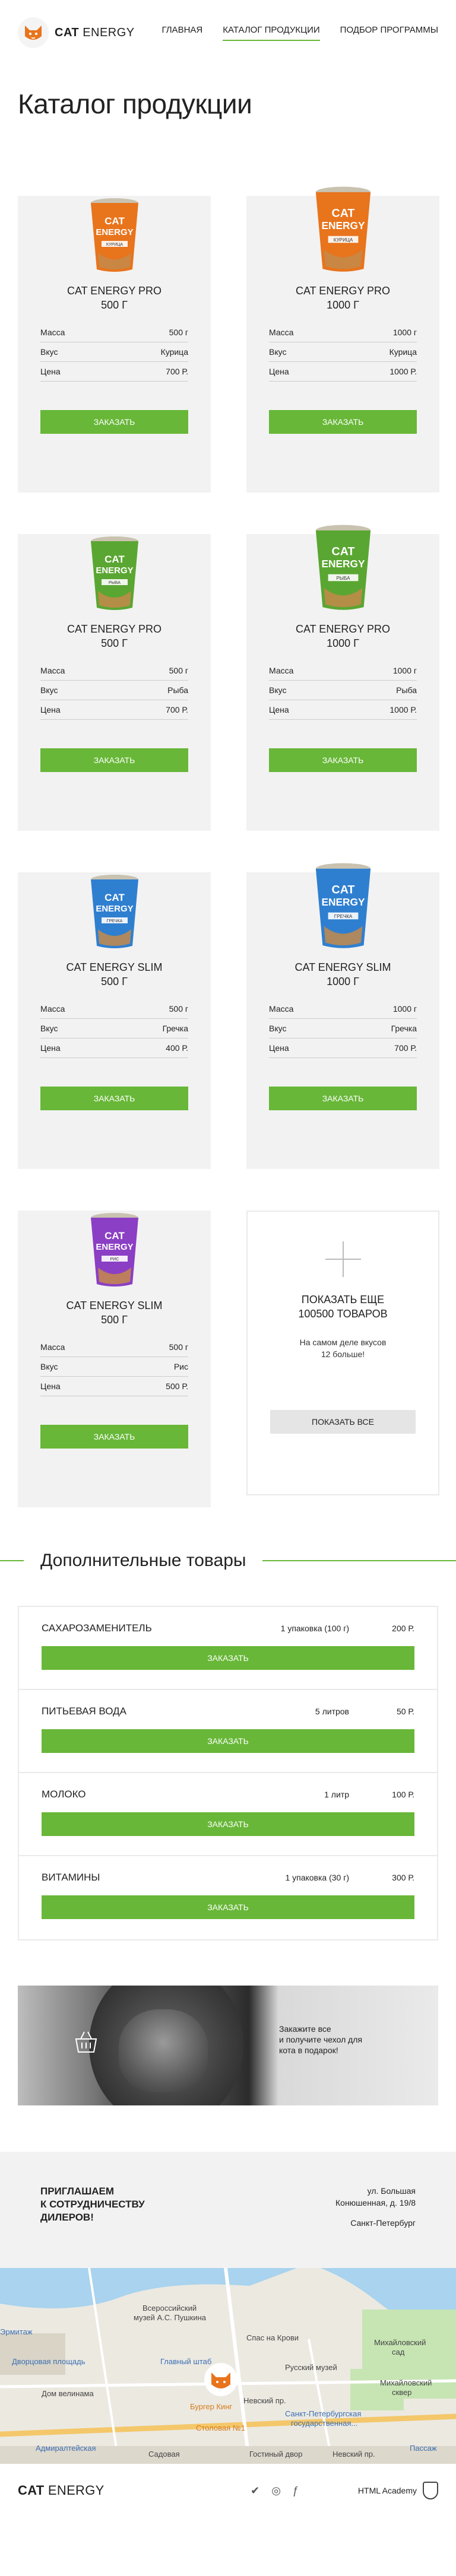  I want to click on product-pack-image: CATENERGY КУРИЦА, so click(114, 235).